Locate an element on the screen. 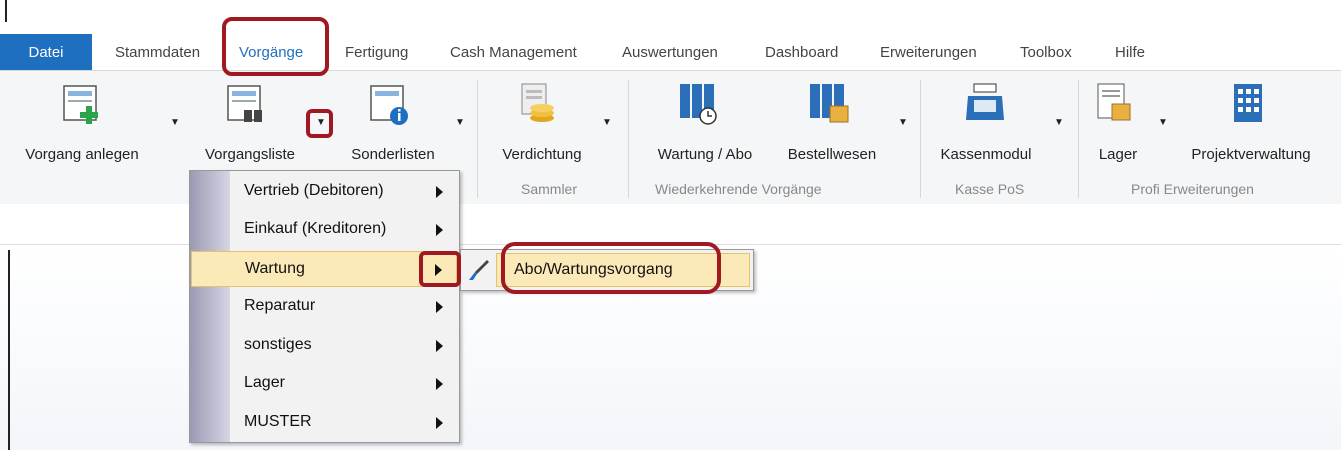  sonderlisten-button: Sonderlisten is located at coordinates (393, 125).